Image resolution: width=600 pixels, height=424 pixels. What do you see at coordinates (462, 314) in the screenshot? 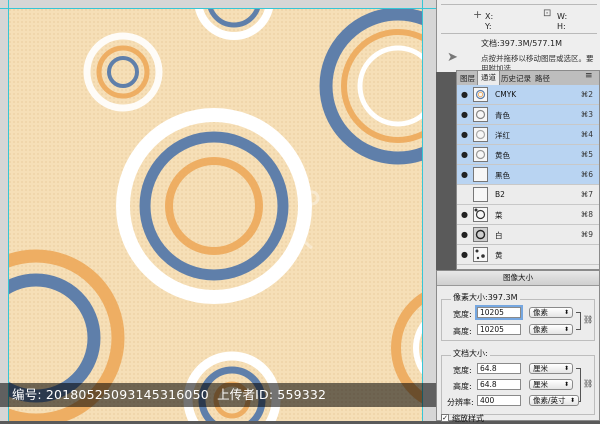
I see `pixel-width-label: 宽度:` at bounding box center [462, 314].